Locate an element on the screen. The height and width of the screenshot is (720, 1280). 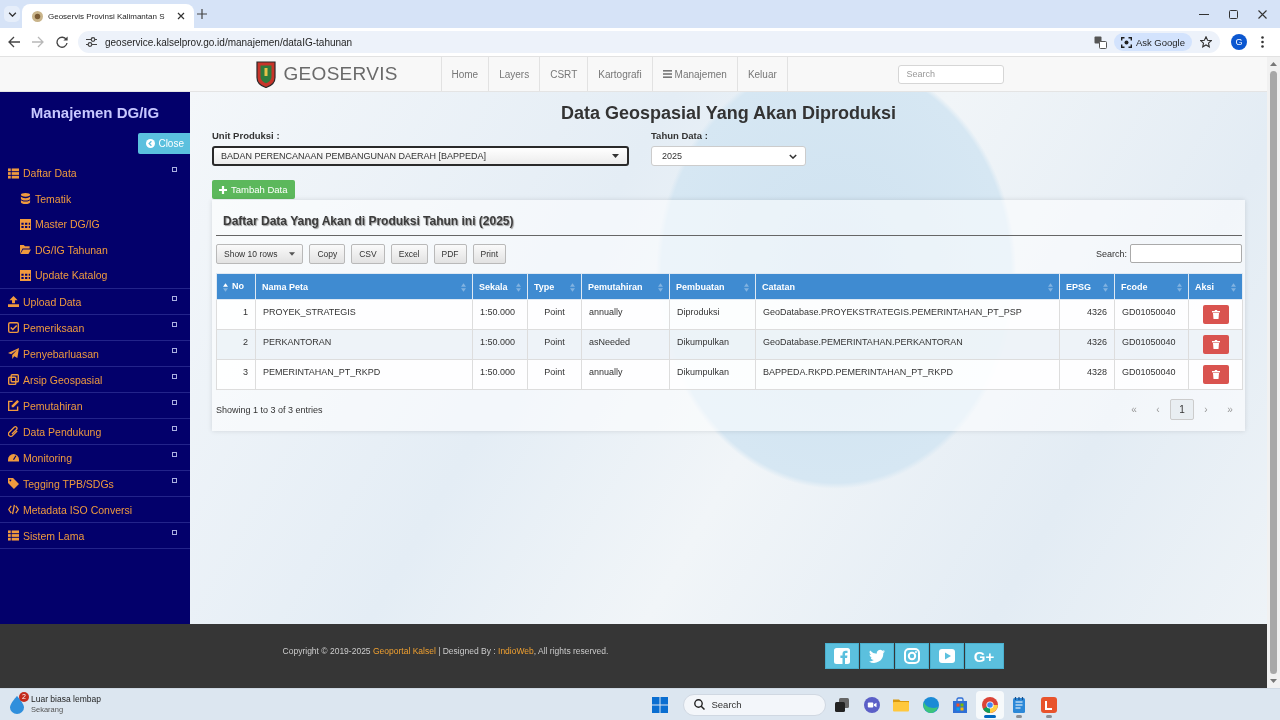
toolbar-button: Copy is located at coordinates (327, 253).